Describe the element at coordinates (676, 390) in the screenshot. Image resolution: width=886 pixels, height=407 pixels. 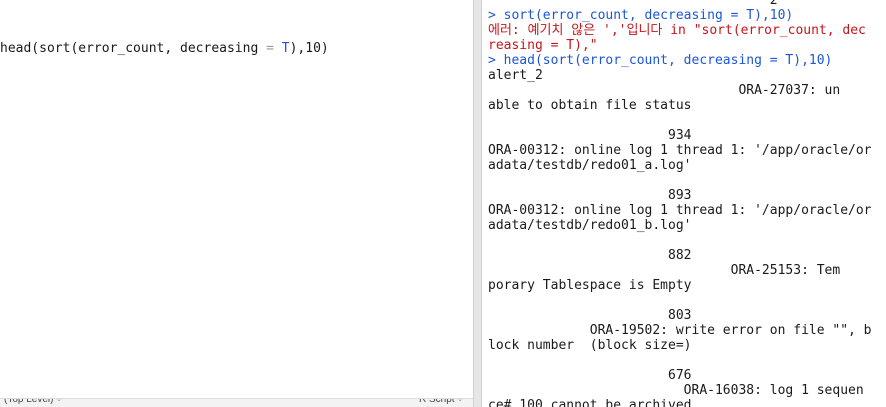
I see `console-output-line: ORA-16038: log 1 sequen` at that location.